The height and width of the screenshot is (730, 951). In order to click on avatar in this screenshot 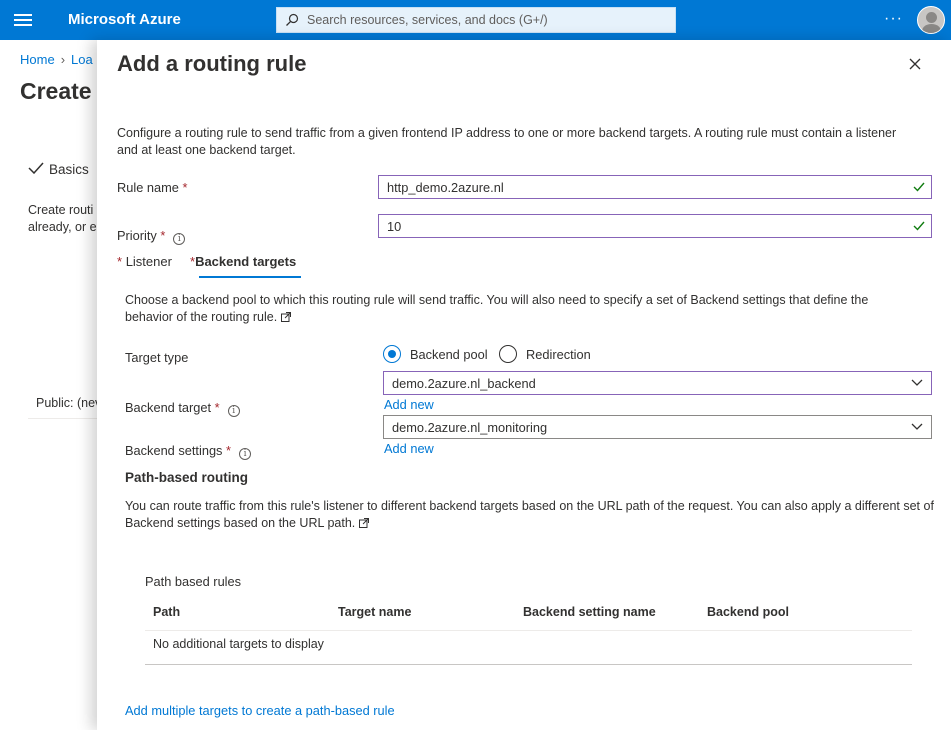, I will do `click(931, 20)`.